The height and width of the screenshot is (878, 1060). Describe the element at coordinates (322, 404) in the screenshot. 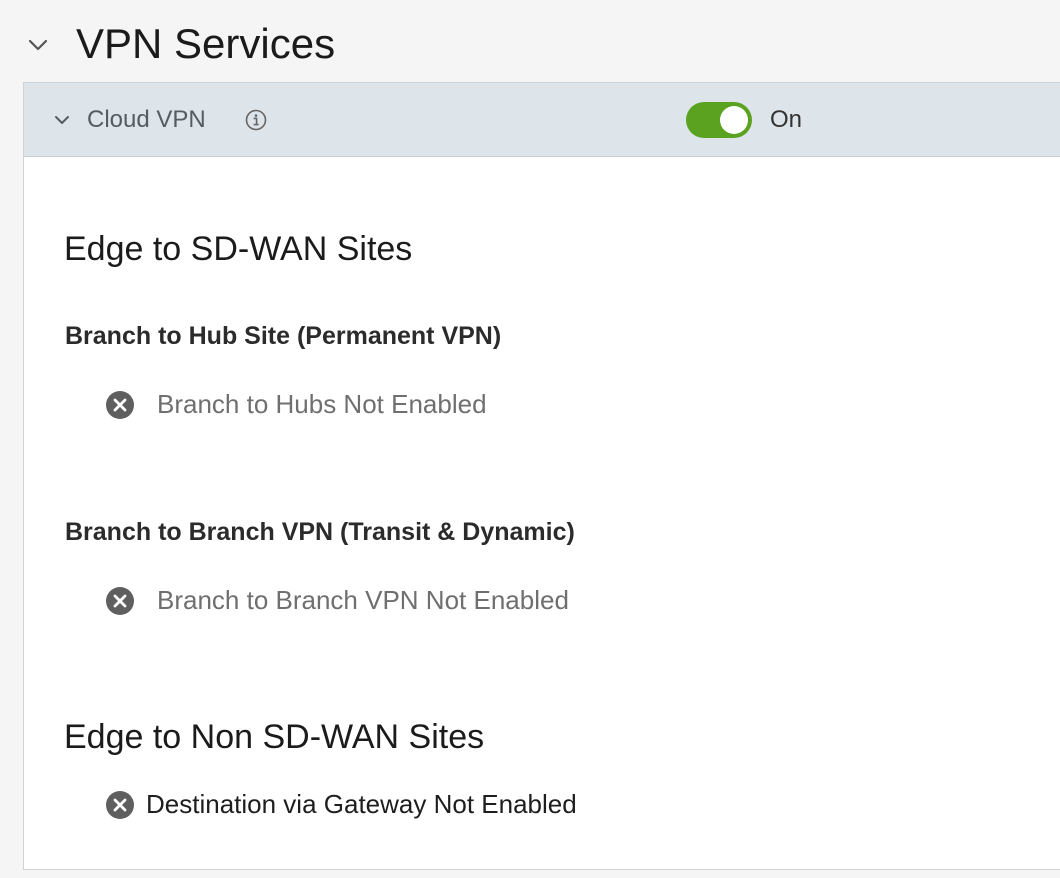

I see `status-text: Branch to Hubs Not Enabled` at that location.